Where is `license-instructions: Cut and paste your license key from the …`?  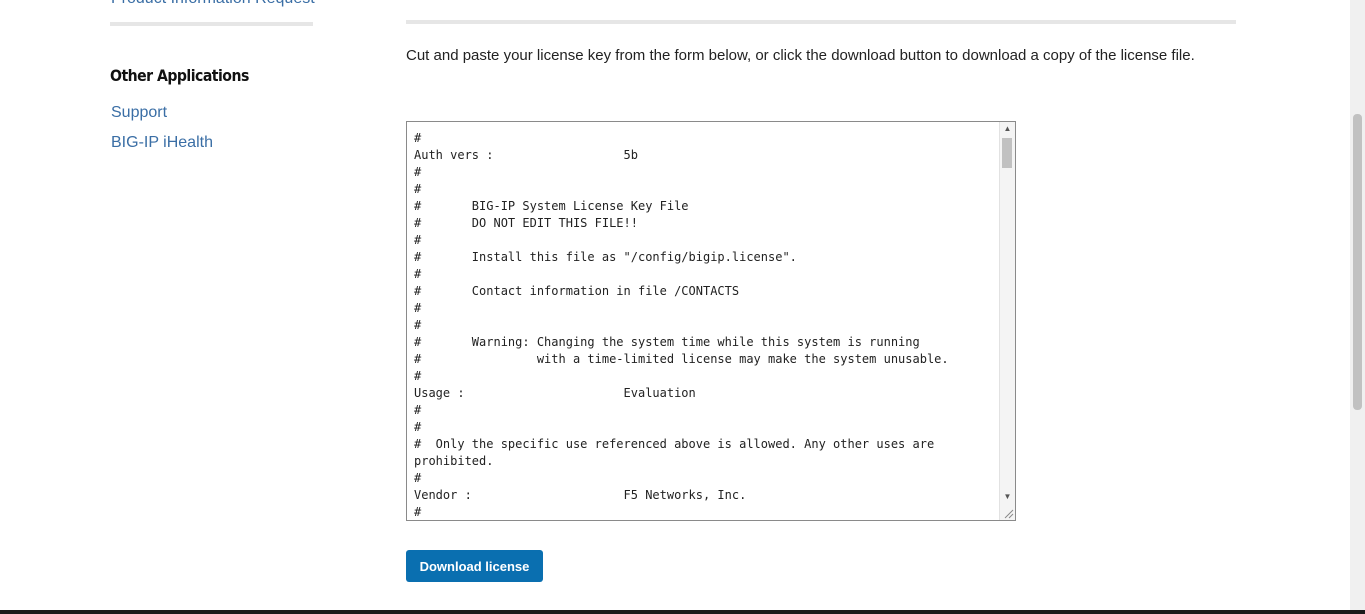
license-instructions: Cut and paste your license key from the … is located at coordinates (800, 55).